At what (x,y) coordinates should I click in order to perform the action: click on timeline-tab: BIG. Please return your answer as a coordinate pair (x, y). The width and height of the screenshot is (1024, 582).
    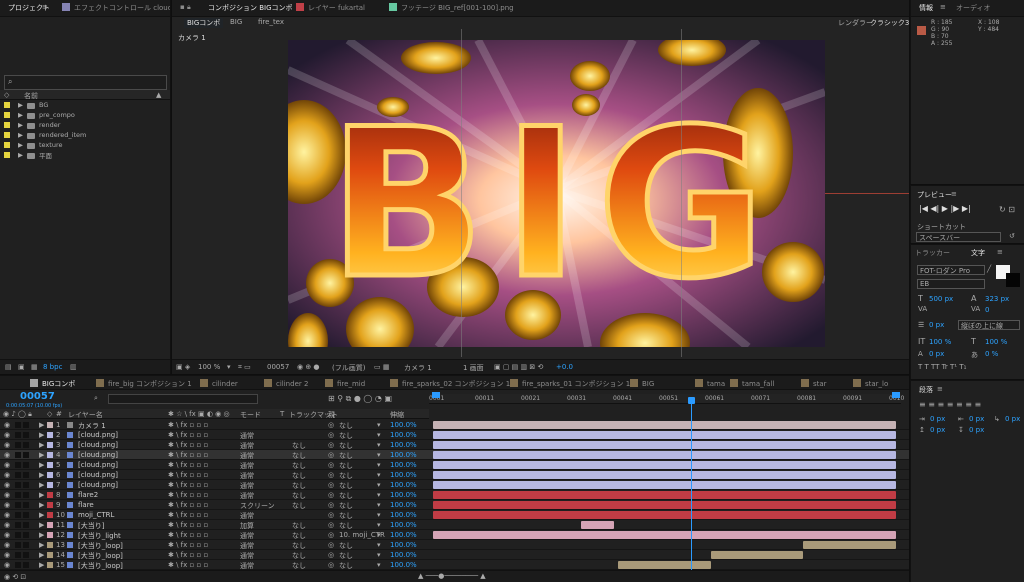
    Looking at the image, I should click on (642, 383).